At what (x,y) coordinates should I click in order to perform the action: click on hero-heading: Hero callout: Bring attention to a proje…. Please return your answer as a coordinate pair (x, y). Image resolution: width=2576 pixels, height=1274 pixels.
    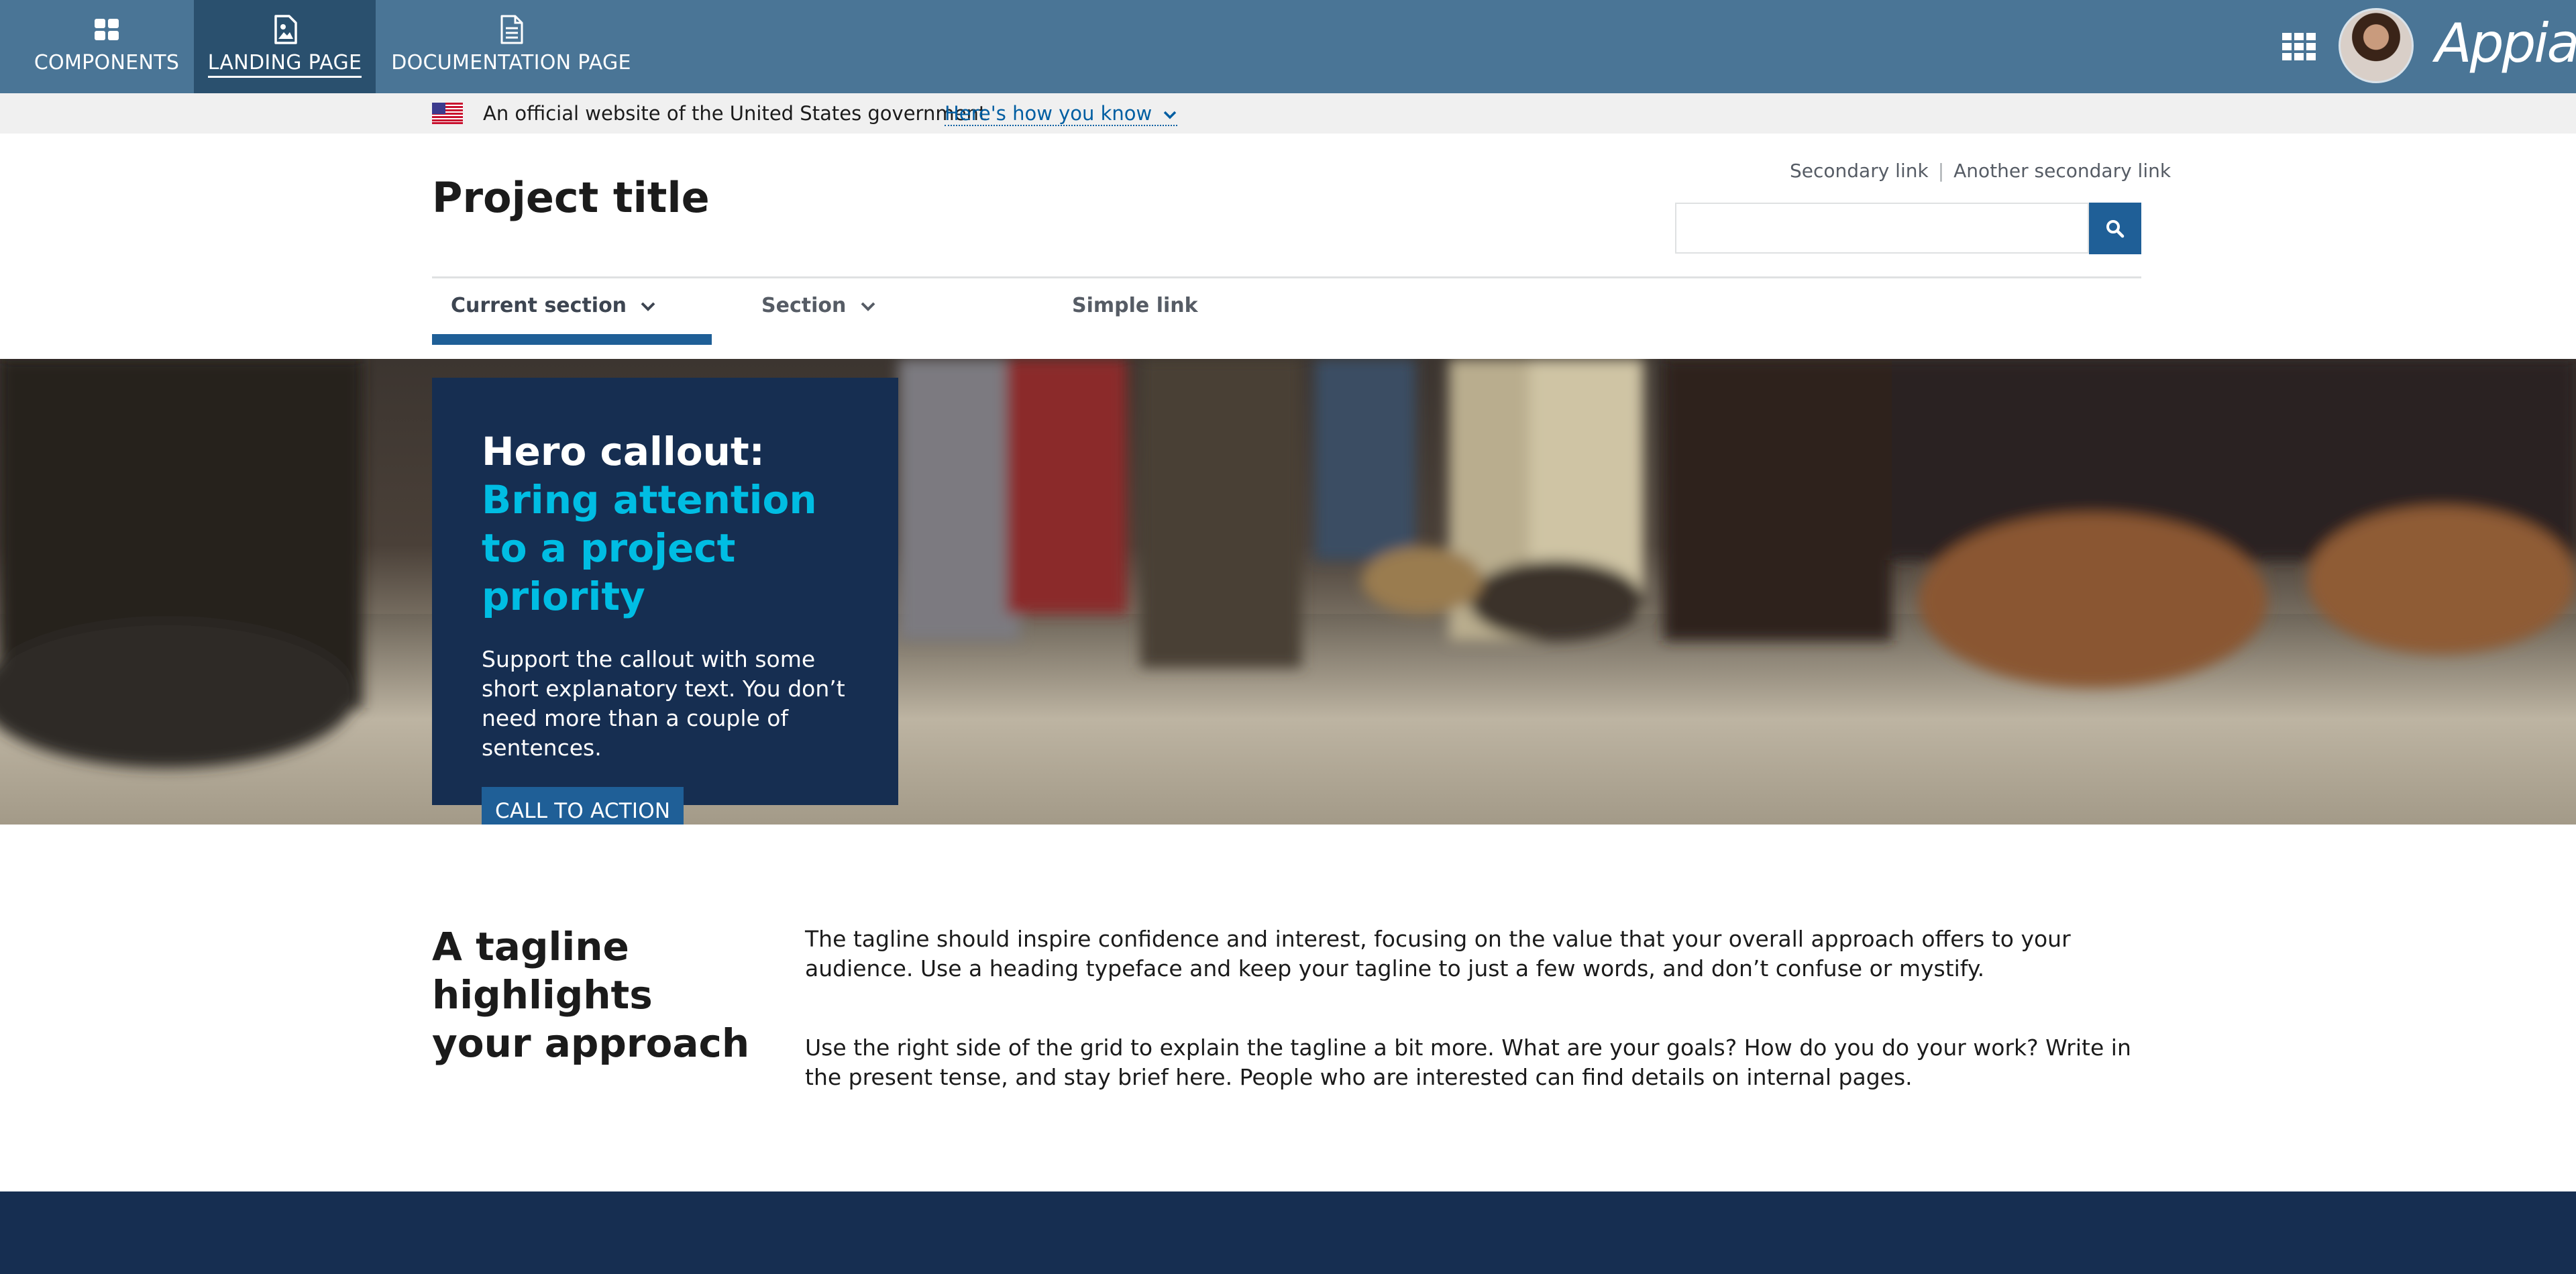
    Looking at the image, I should click on (665, 524).